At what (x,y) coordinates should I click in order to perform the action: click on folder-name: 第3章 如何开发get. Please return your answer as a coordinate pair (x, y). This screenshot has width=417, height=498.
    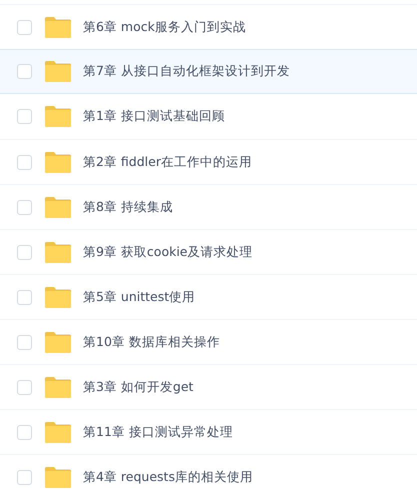
    Looking at the image, I should click on (138, 387).